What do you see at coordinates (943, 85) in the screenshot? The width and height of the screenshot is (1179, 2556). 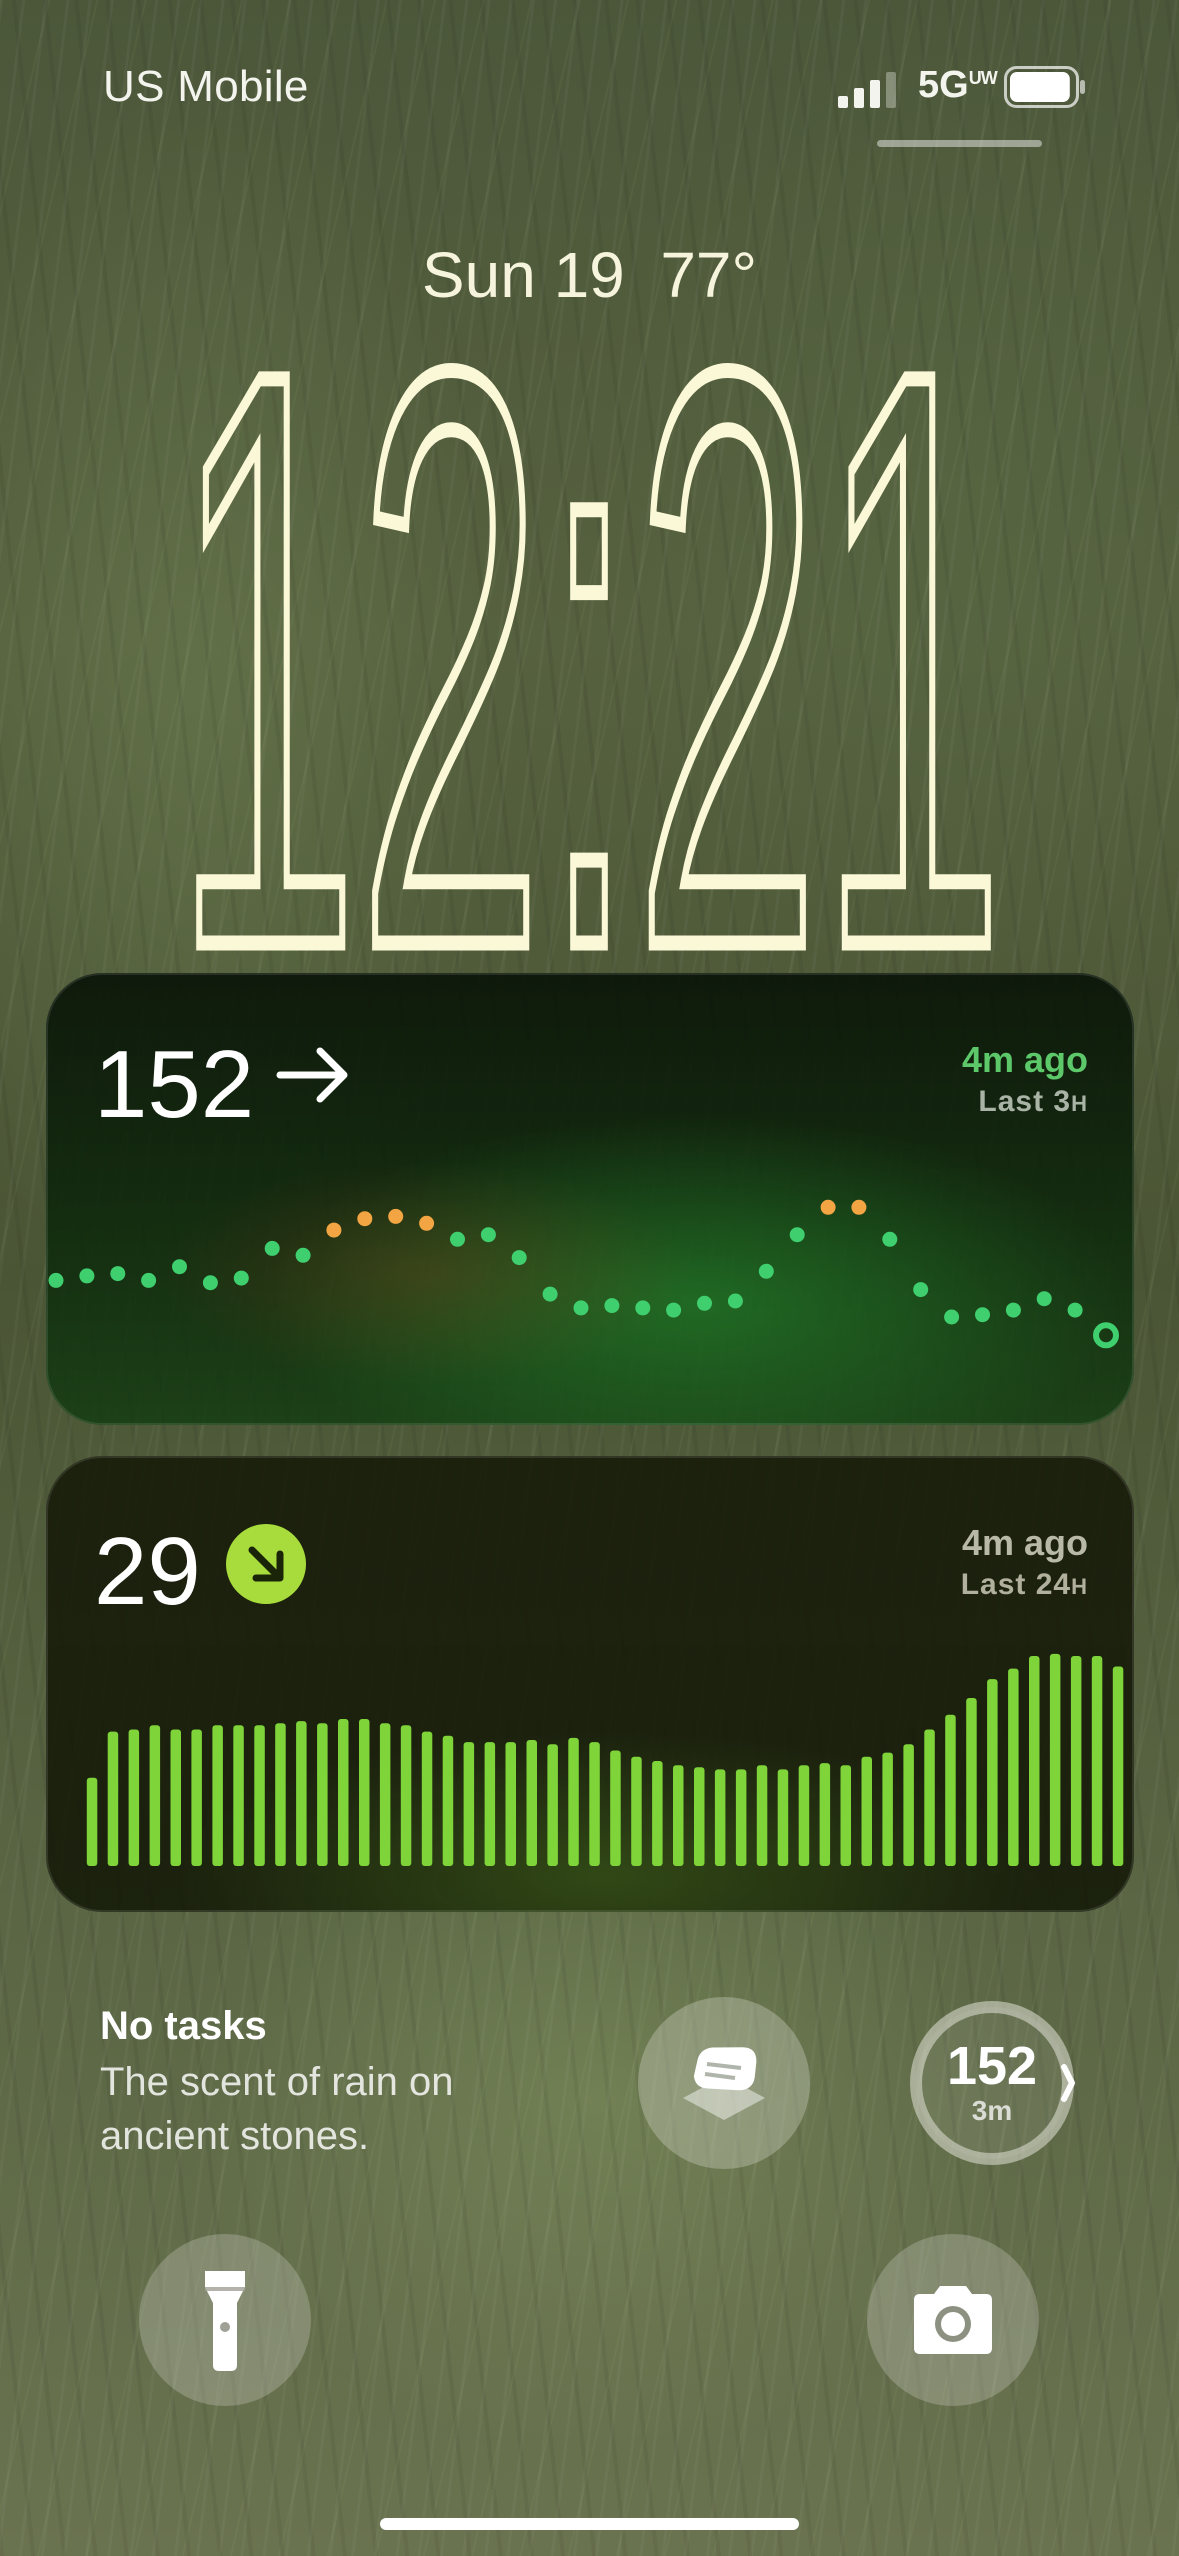 I see `network-type-label: 5G` at bounding box center [943, 85].